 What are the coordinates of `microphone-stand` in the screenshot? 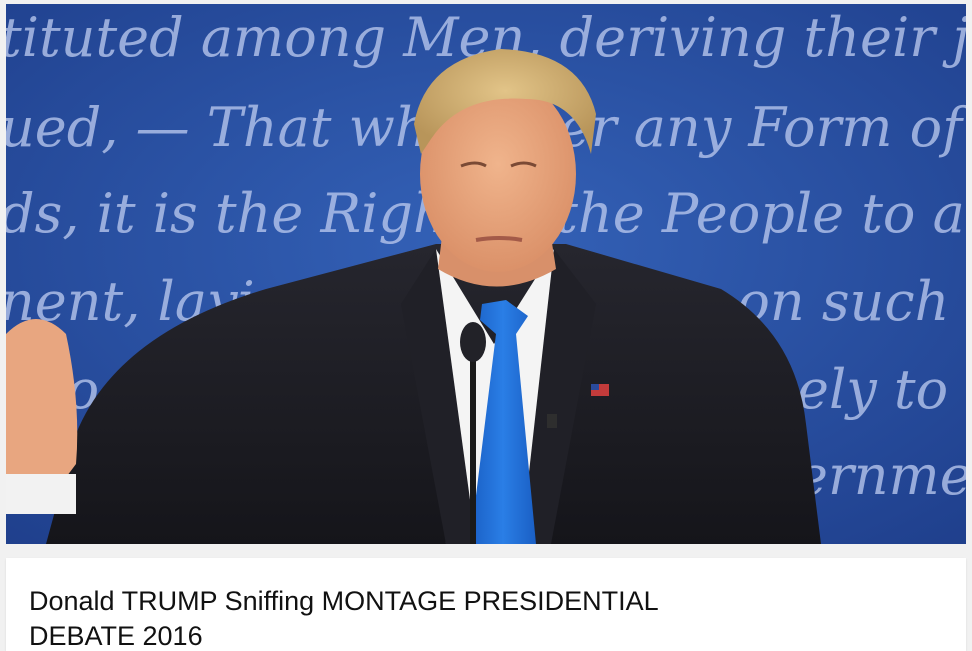 It's located at (473, 439).